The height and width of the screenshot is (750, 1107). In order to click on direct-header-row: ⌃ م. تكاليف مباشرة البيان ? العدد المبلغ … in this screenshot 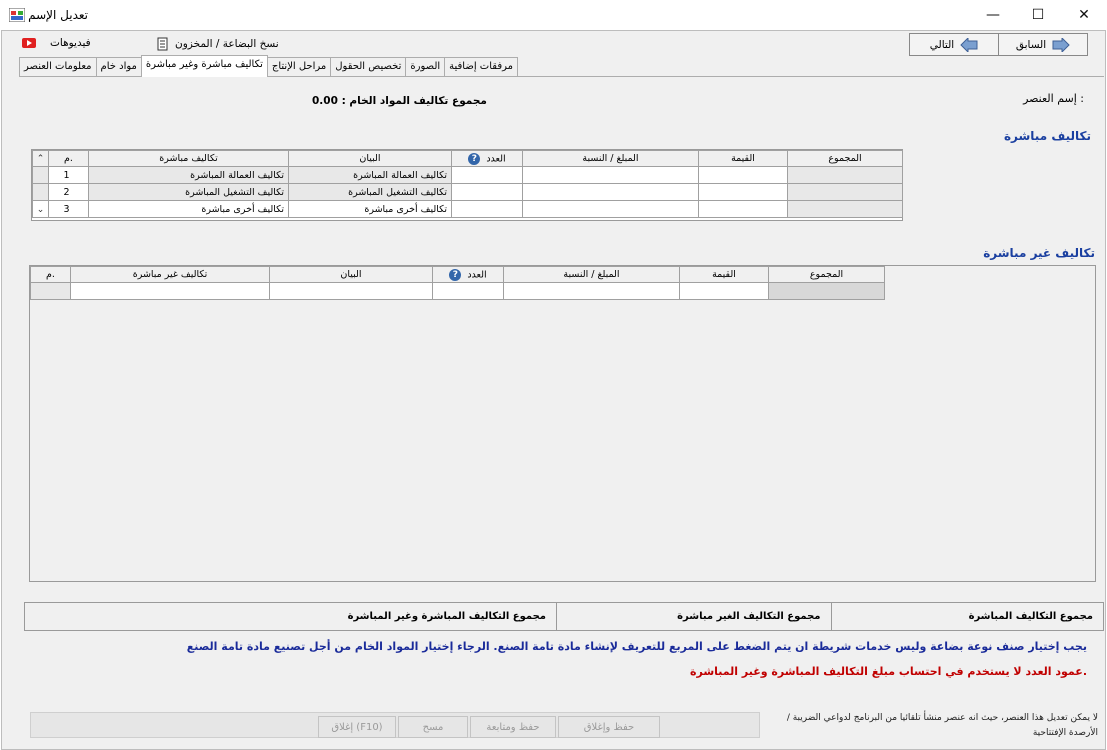, I will do `click(467, 158)`.